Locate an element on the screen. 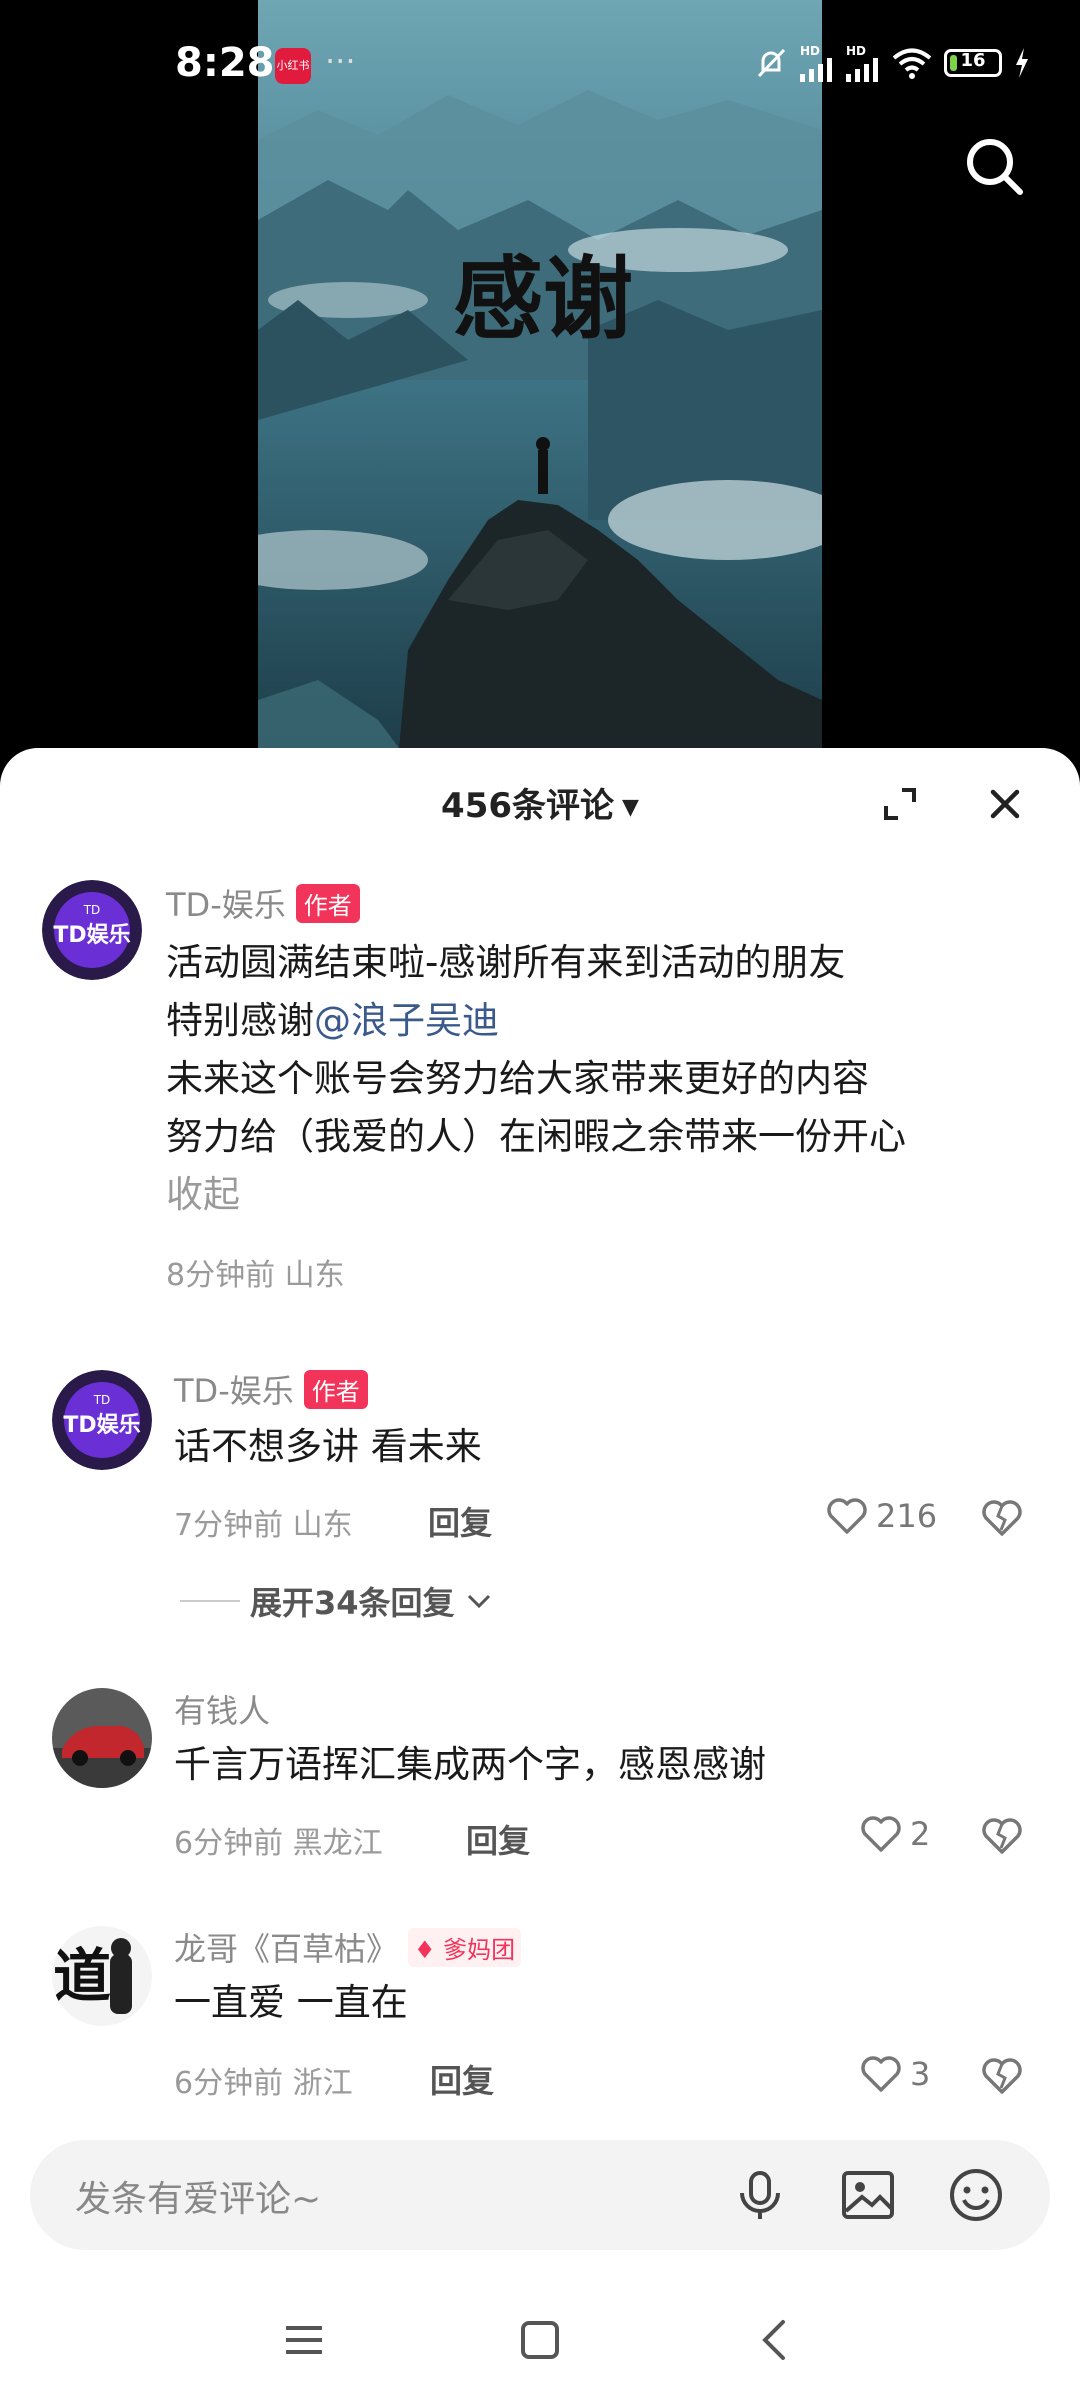  menu-icon is located at coordinates (304, 2340).